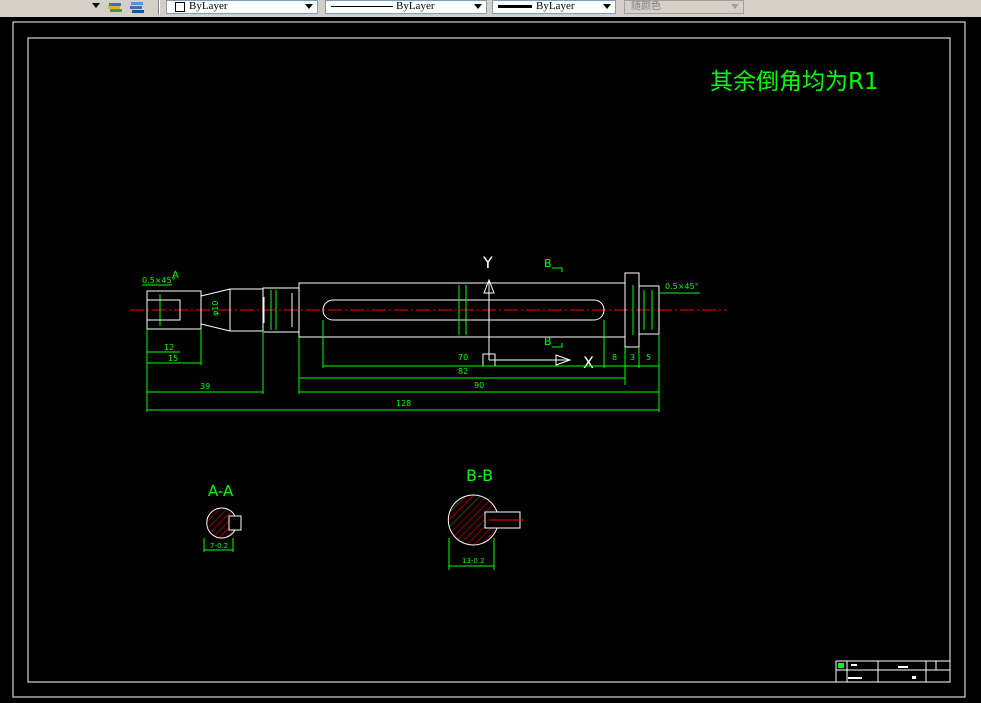 The image size is (981, 703). Describe the element at coordinates (137, 7) in the screenshot. I see `layer-states-icon` at that location.